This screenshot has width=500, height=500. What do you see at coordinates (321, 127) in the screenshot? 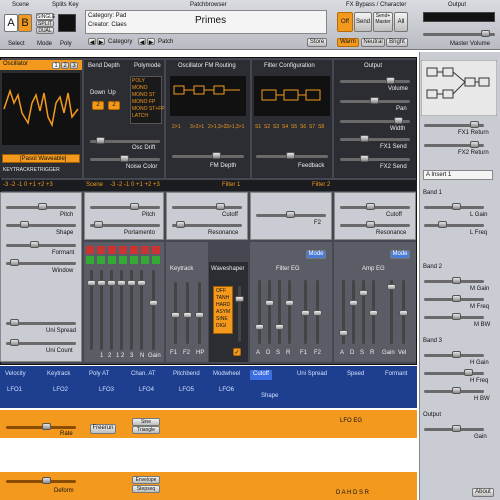
I see `filter-route-s8: S8` at bounding box center [321, 127].